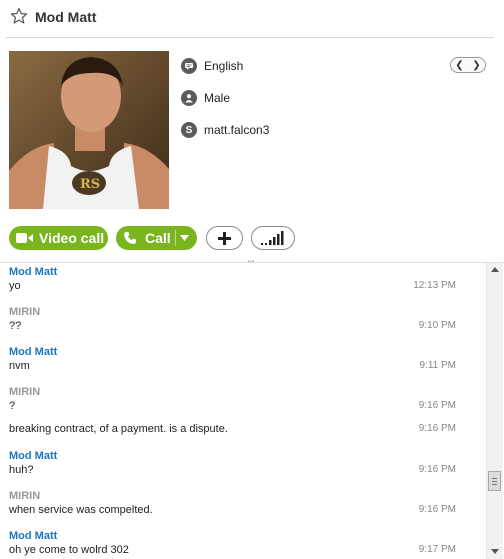  I want to click on message-timestamp: 9:11 PM, so click(438, 365).